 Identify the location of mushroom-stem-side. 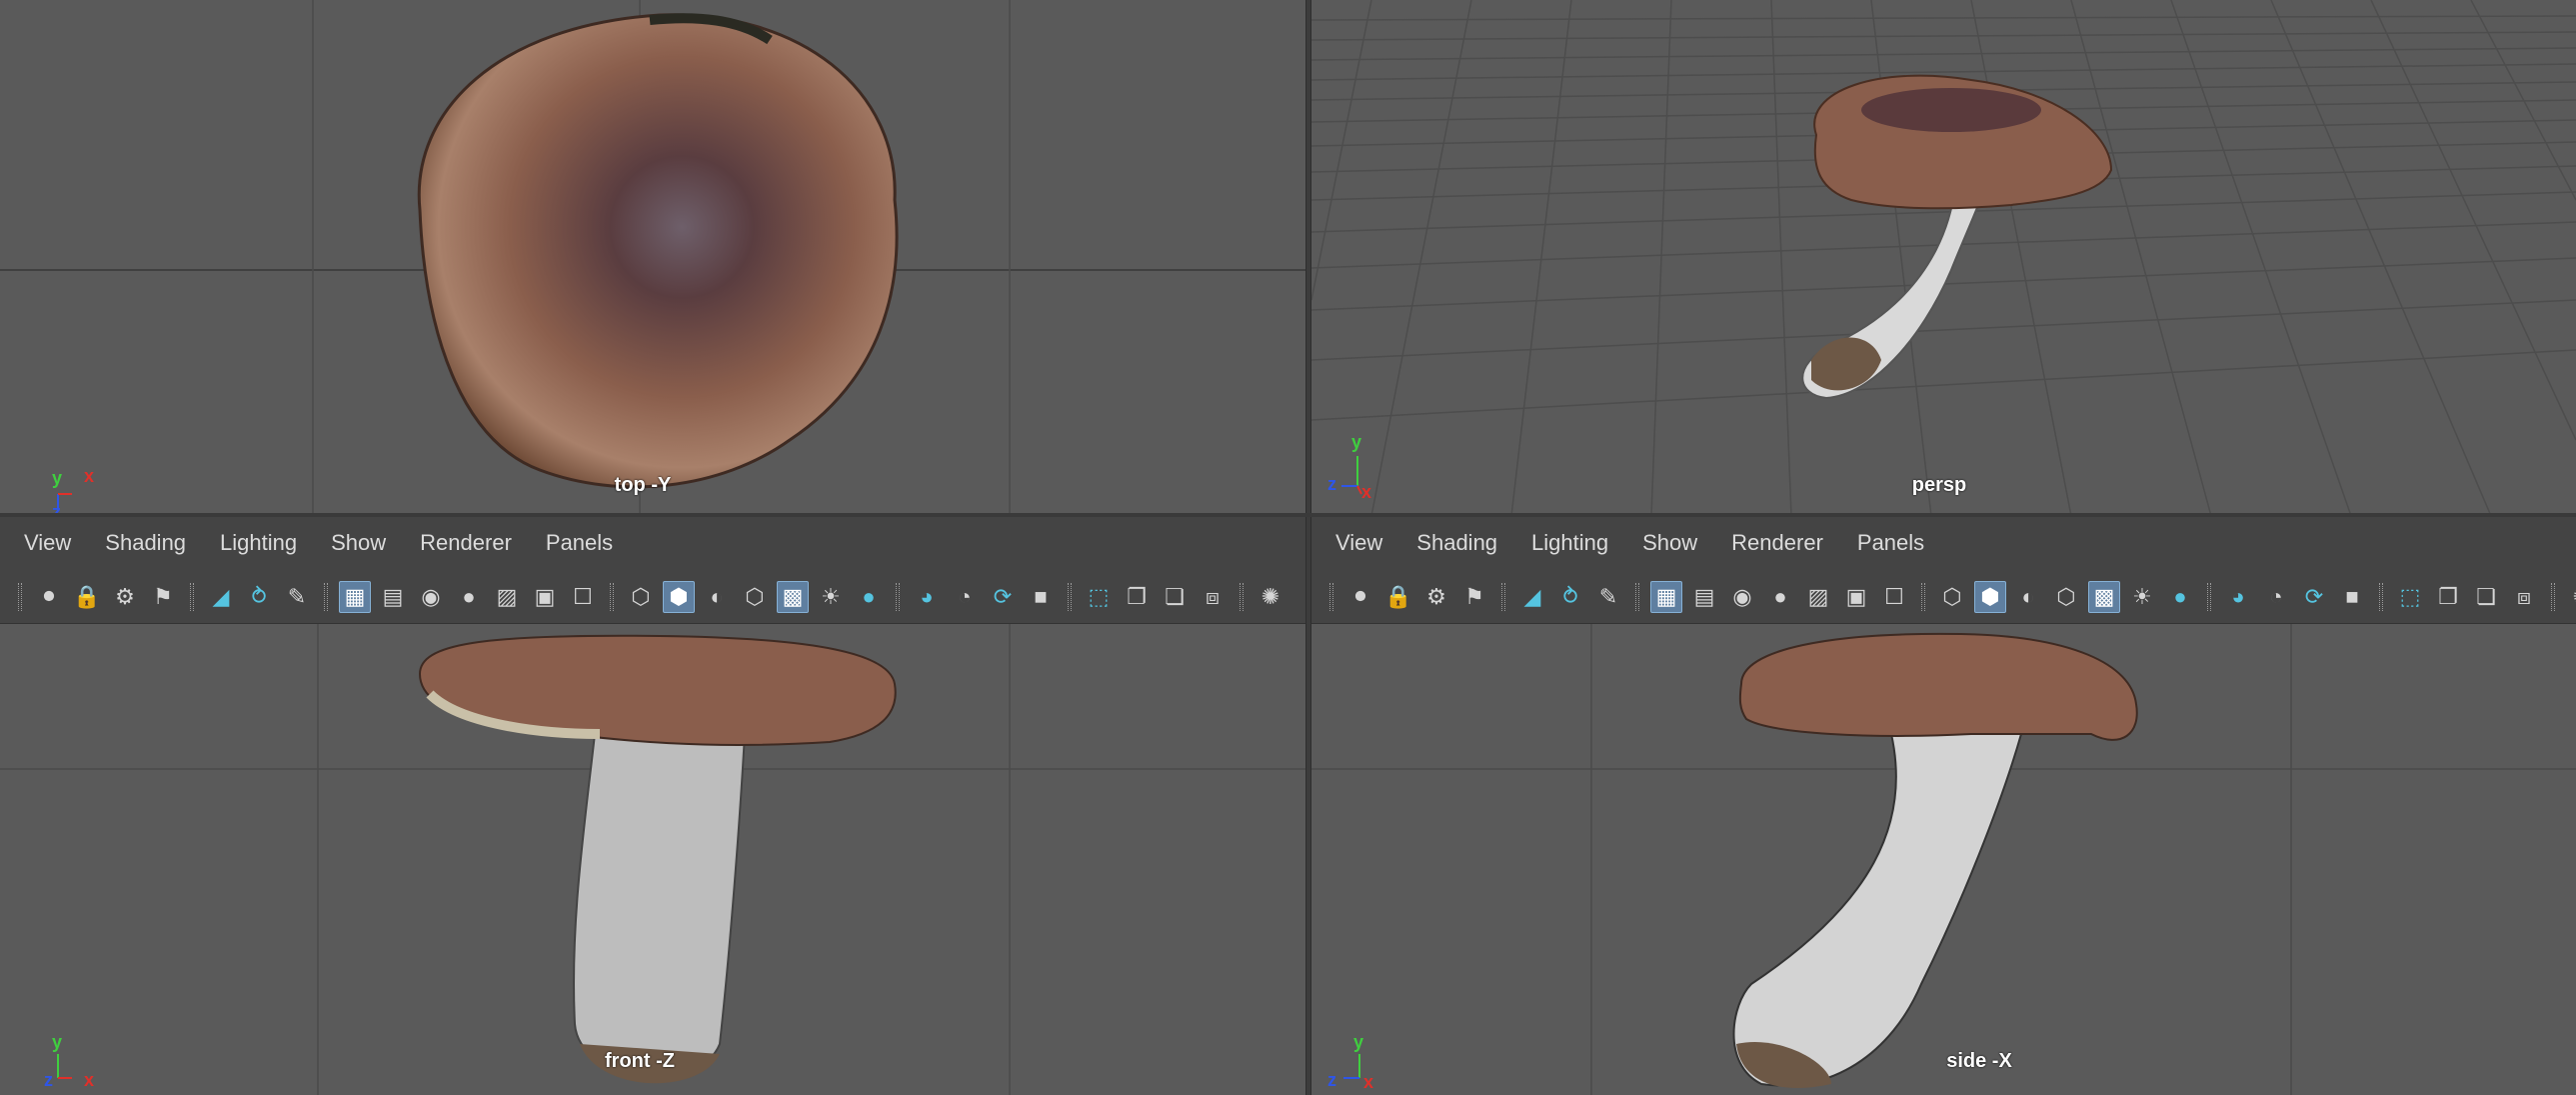
(1878, 910).